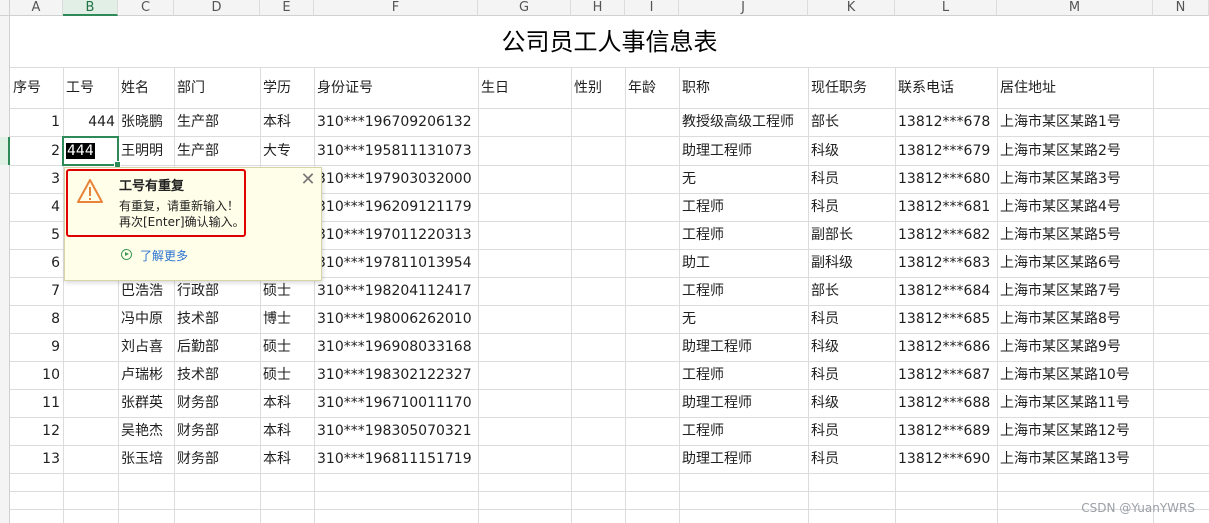  Describe the element at coordinates (851, 8) in the screenshot. I see `column-header-k: K` at that location.